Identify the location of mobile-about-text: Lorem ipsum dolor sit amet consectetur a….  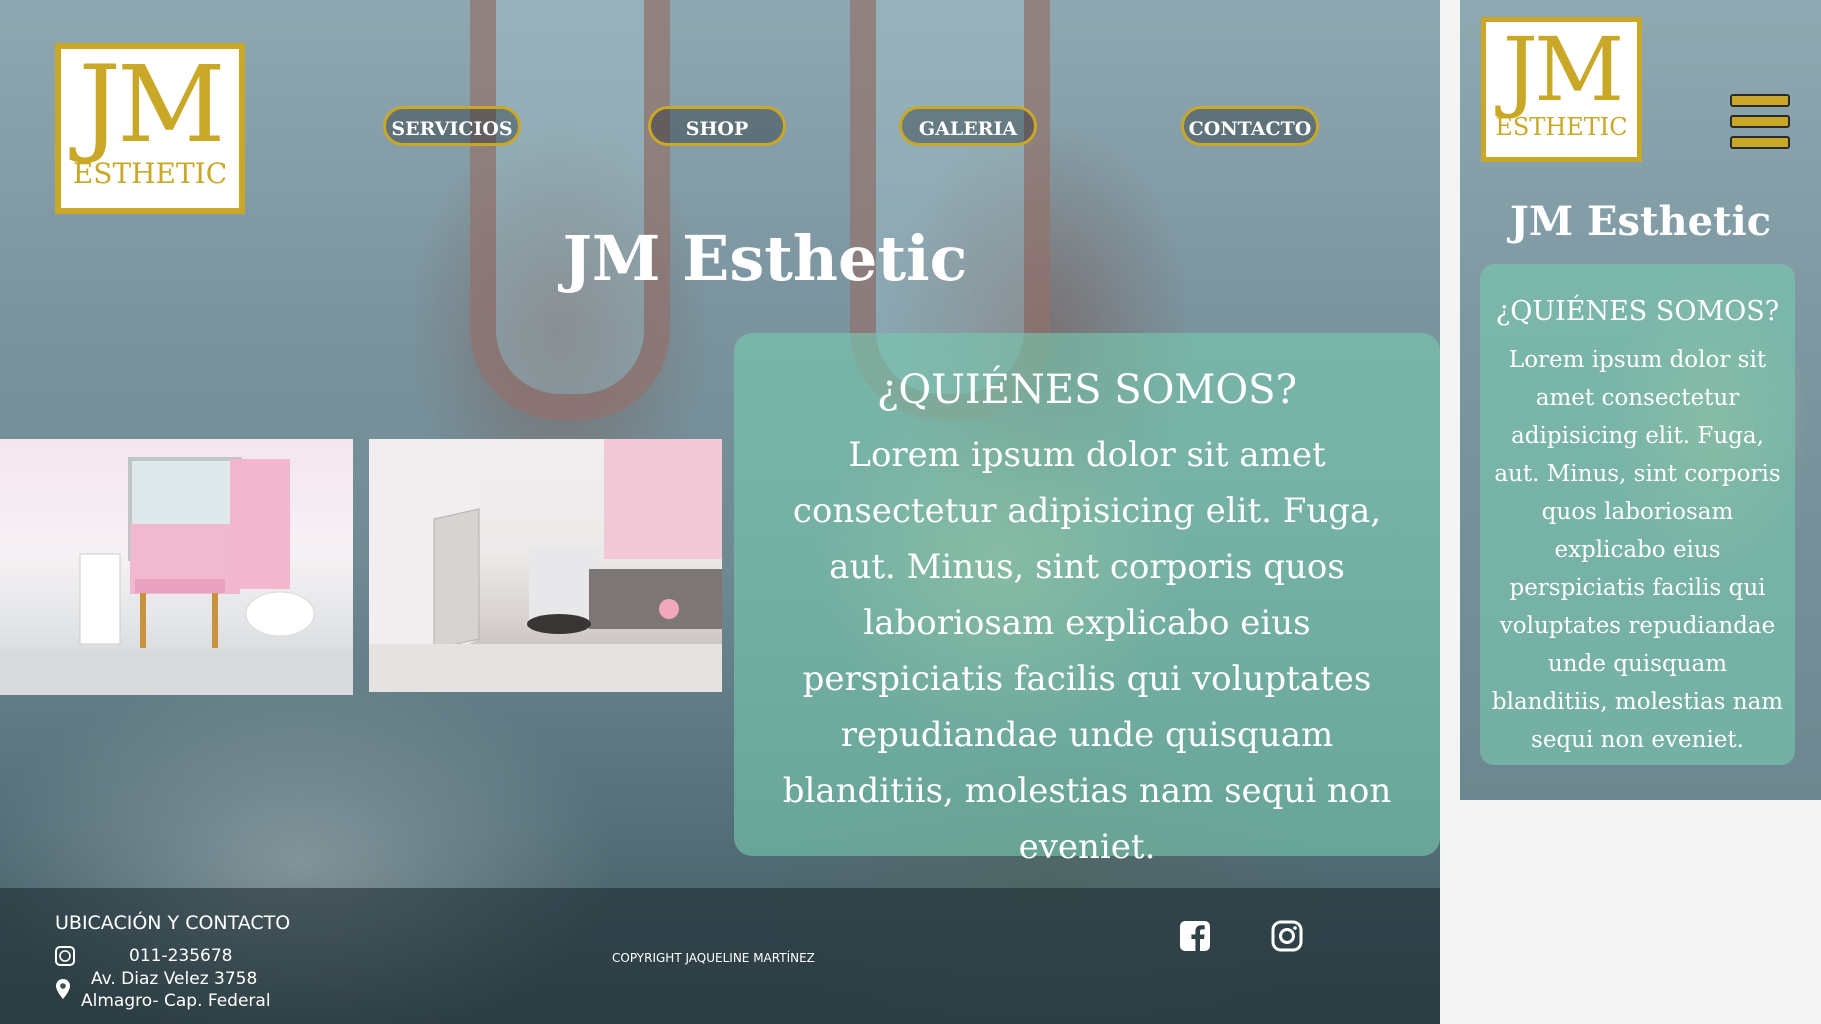
(1637, 550).